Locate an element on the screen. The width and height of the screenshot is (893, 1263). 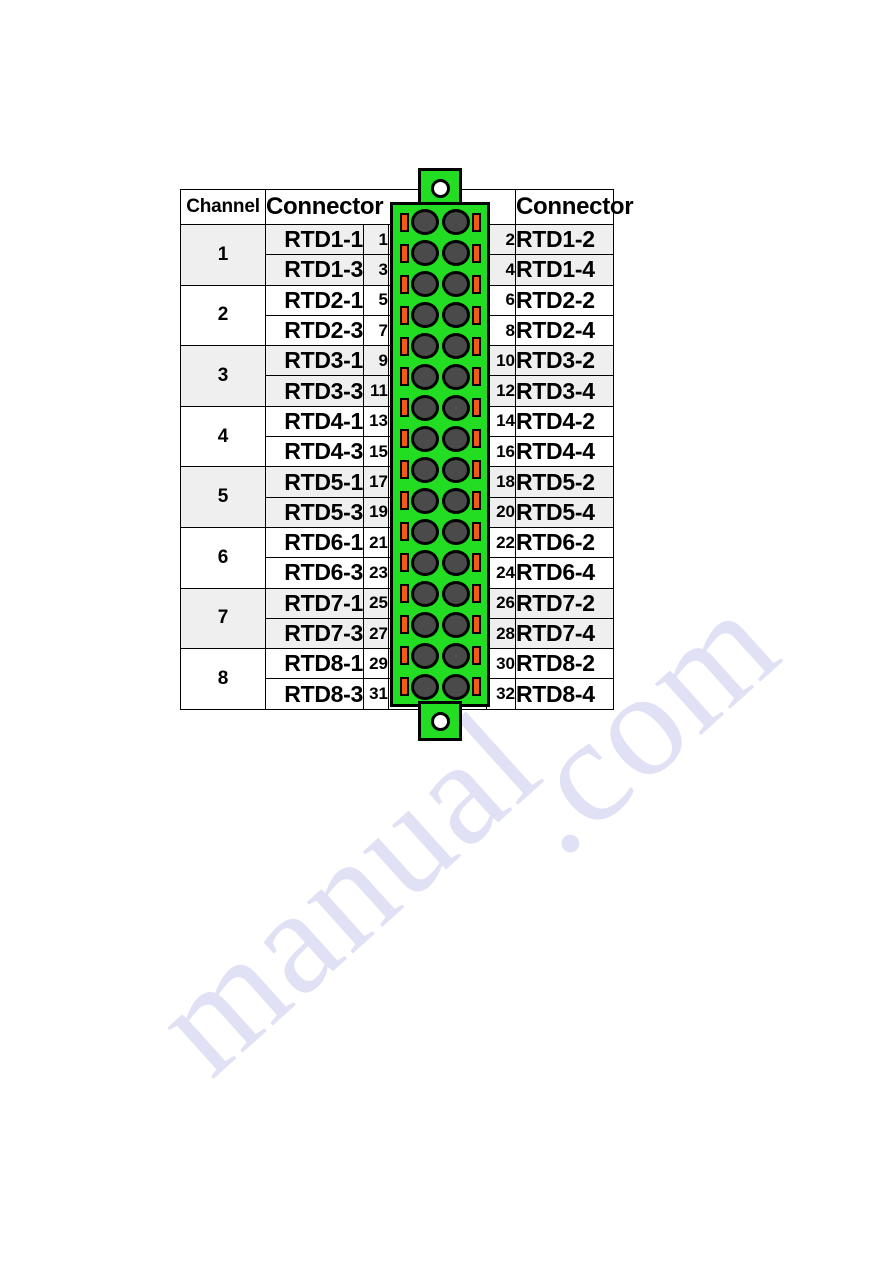
signal-name-left: RTD7-3 is located at coordinates (314, 633).